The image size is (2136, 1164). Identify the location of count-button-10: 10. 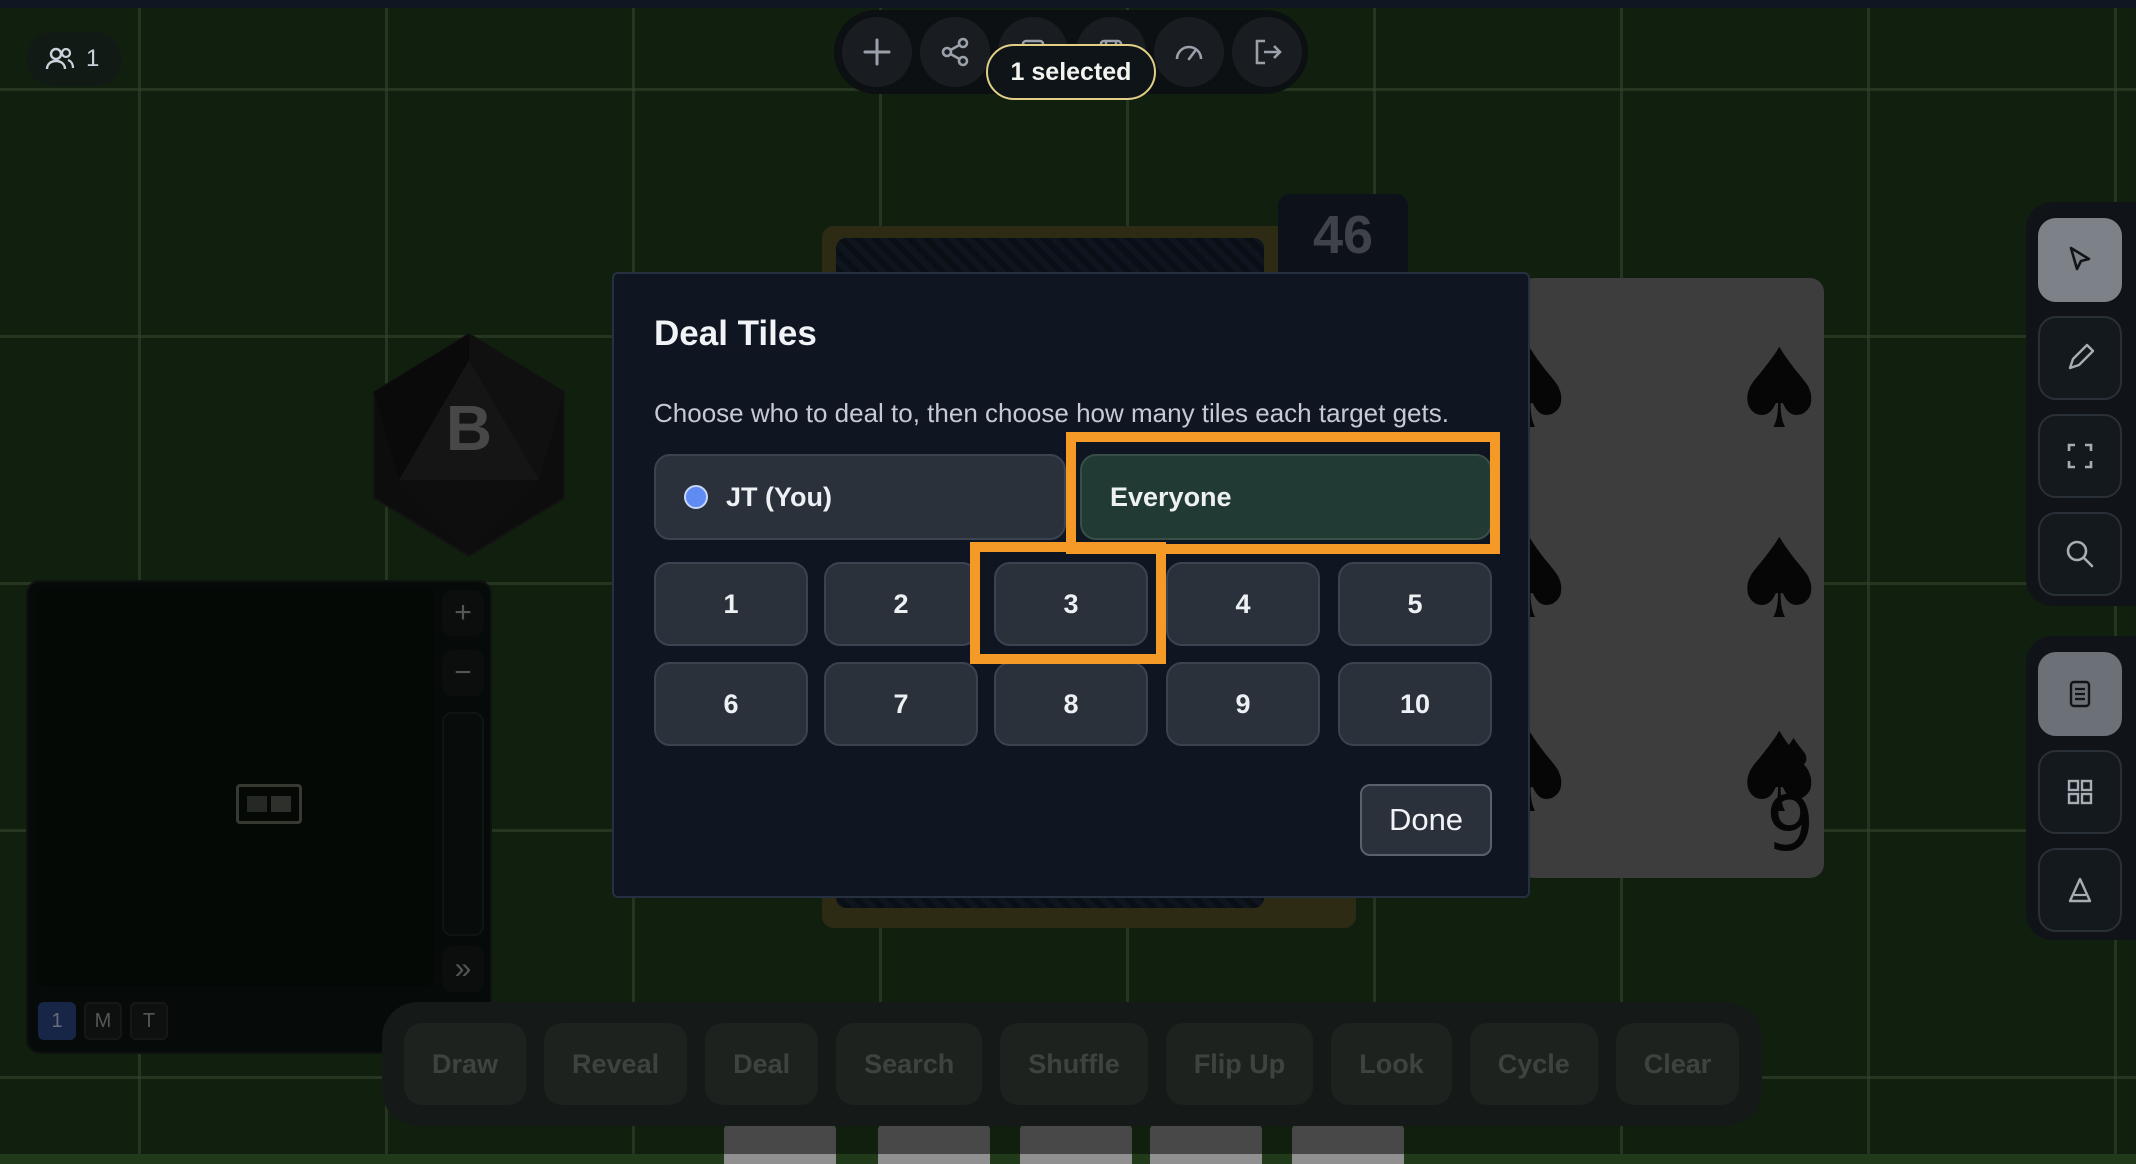
(1415, 704).